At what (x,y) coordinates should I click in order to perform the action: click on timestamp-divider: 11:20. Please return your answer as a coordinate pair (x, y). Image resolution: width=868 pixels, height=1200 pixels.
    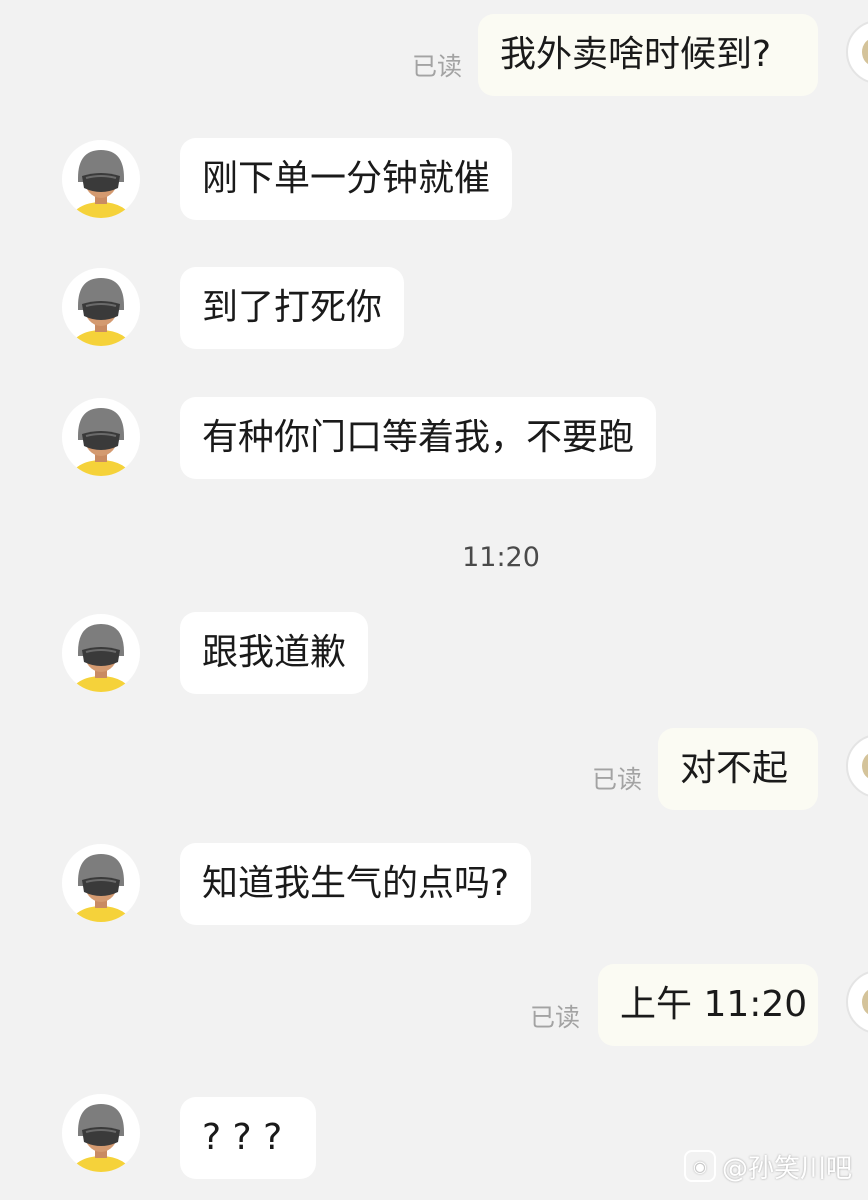
    Looking at the image, I should click on (501, 557).